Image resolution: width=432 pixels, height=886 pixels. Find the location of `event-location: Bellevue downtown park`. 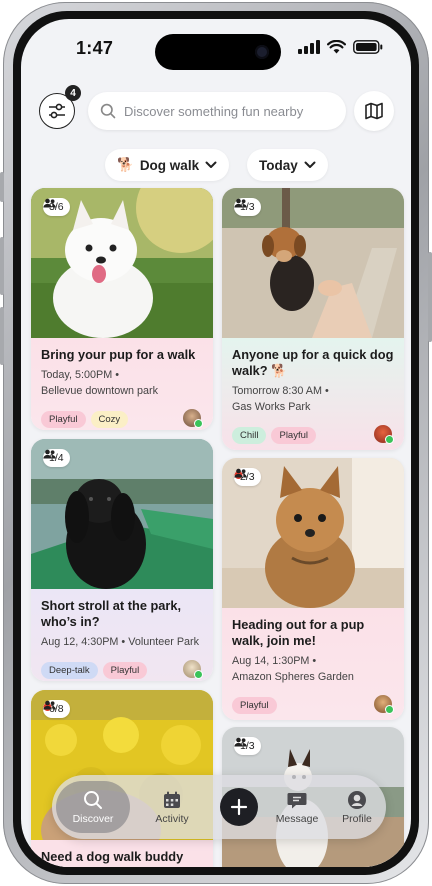

event-location: Bellevue downtown park is located at coordinates (100, 391).